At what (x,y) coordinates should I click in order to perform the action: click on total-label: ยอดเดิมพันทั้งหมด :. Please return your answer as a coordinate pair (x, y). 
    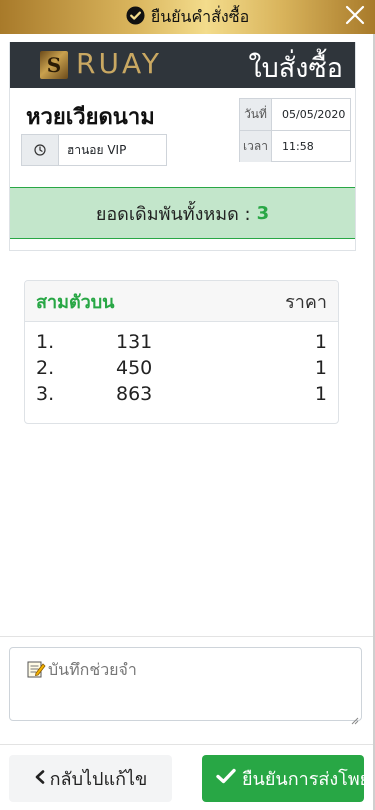
    Looking at the image, I should click on (173, 214).